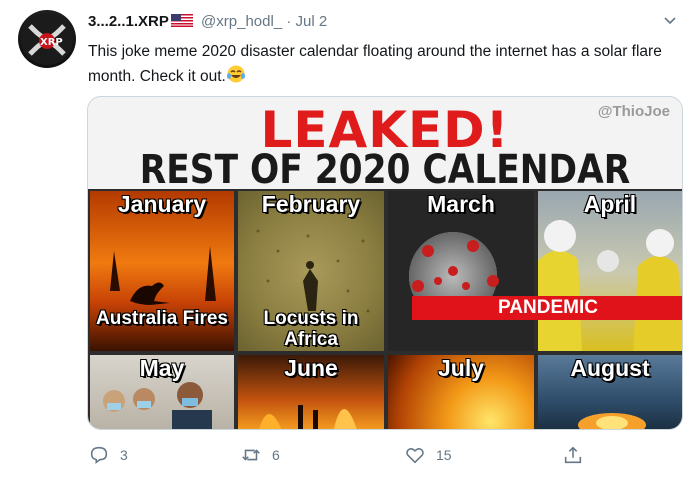 The width and height of the screenshot is (700, 477). What do you see at coordinates (181, 20) in the screenshot?
I see `us-flag-icon` at bounding box center [181, 20].